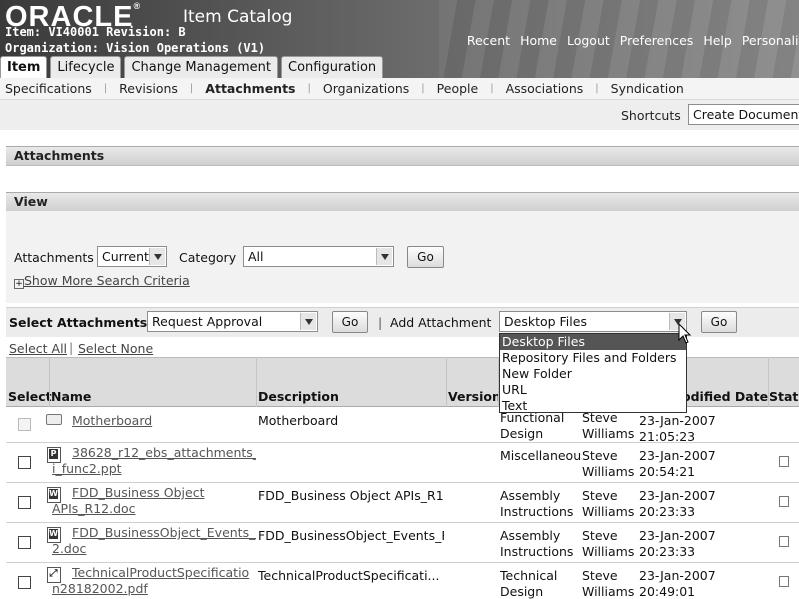  What do you see at coordinates (154, 501) in the screenshot?
I see `attachment-name-link: FDD_Business Object APIs_R12.doc` at bounding box center [154, 501].